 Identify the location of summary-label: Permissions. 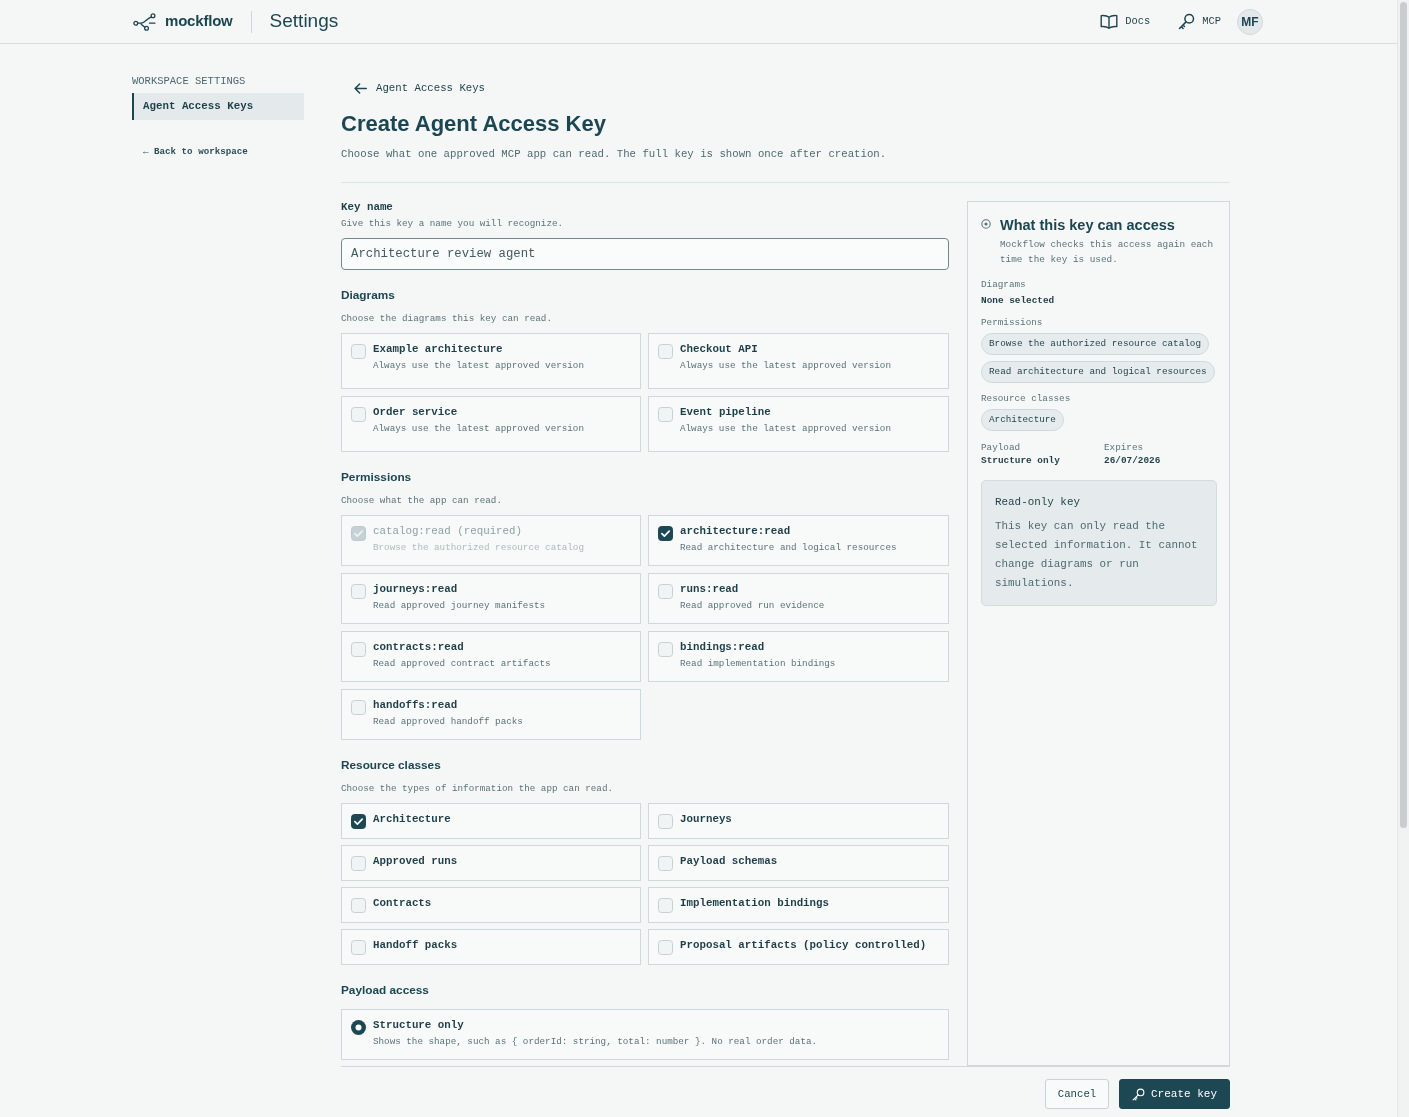
(1012, 323).